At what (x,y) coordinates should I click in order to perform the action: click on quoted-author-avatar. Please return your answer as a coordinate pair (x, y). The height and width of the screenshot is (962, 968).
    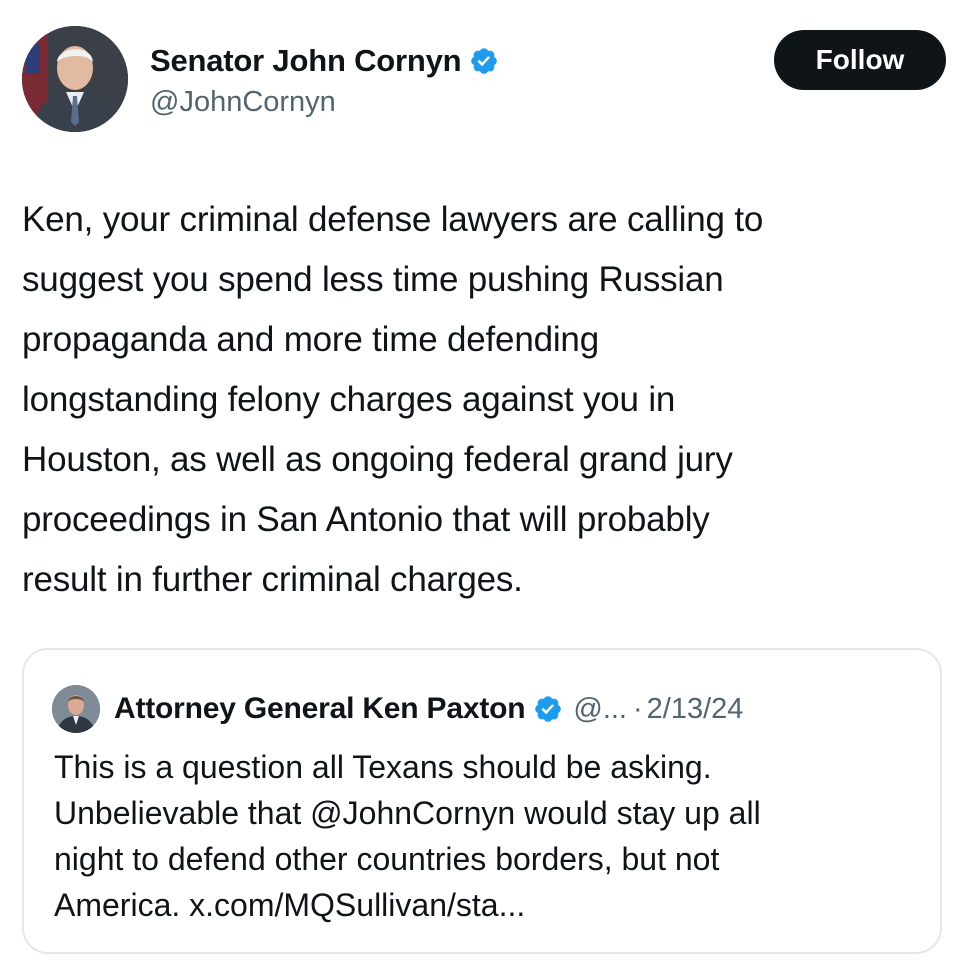
    Looking at the image, I should click on (76, 709).